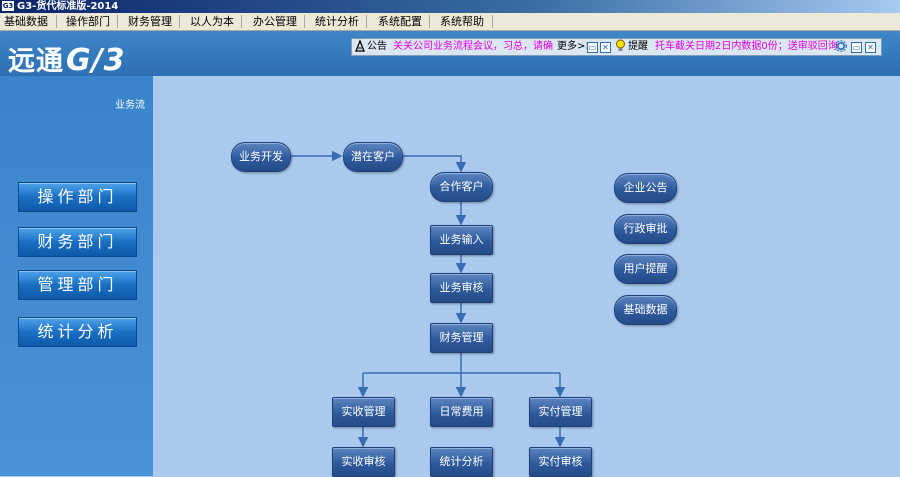 The width and height of the screenshot is (900, 477). What do you see at coordinates (461, 288) in the screenshot?
I see `flow-node-business-review: 业务审核` at bounding box center [461, 288].